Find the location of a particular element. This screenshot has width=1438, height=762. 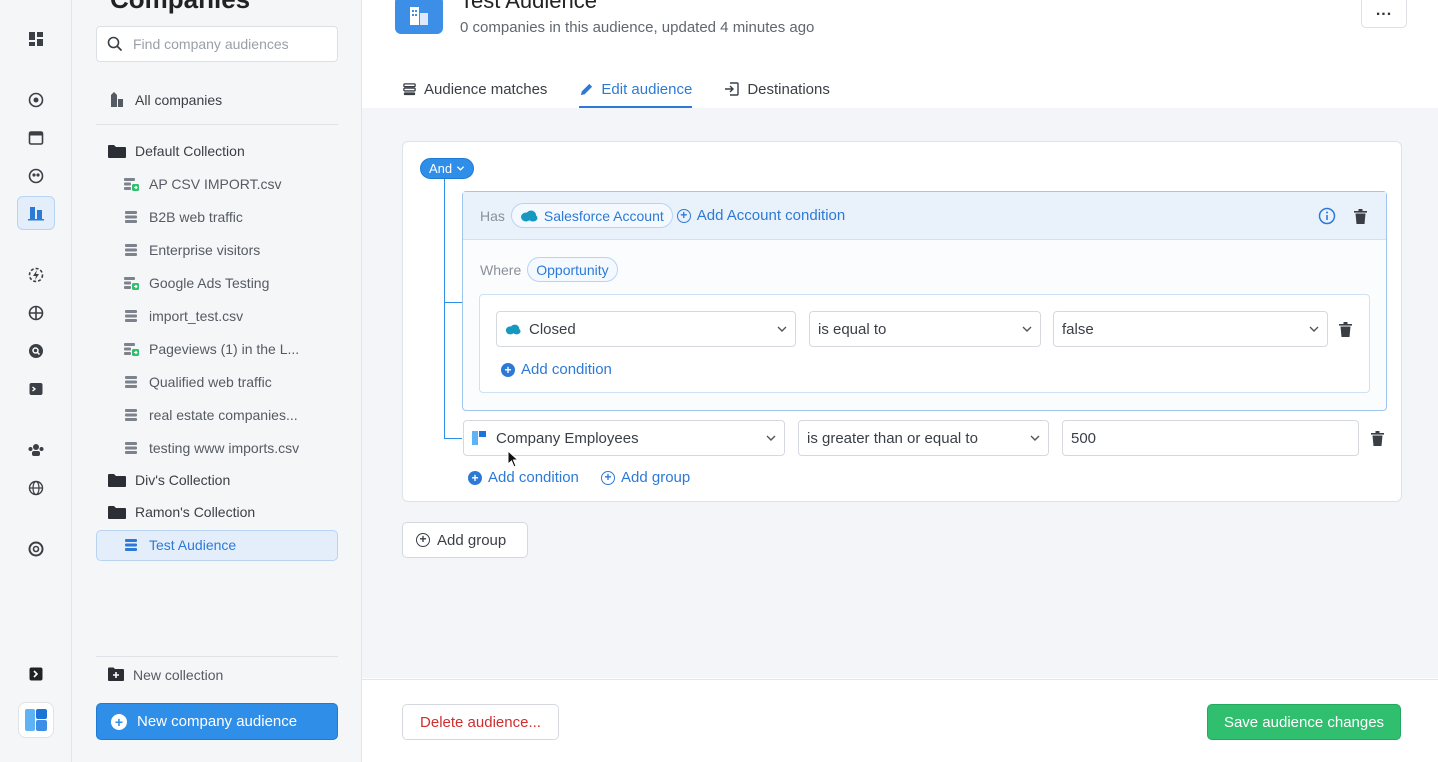

where-chip-label: Opportunity is located at coordinates (572, 269).